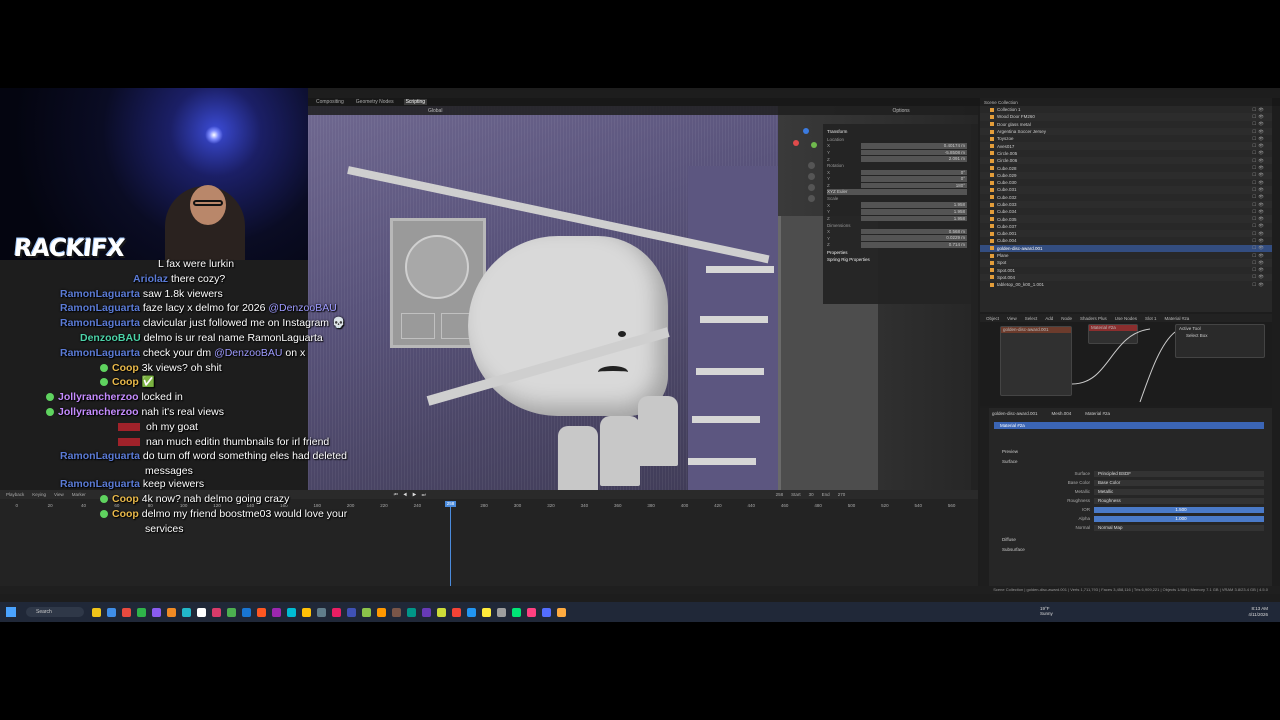 The image size is (1280, 720). What do you see at coordinates (914, 185) in the screenshot?
I see `rotation-z-field: 180°` at bounding box center [914, 185].